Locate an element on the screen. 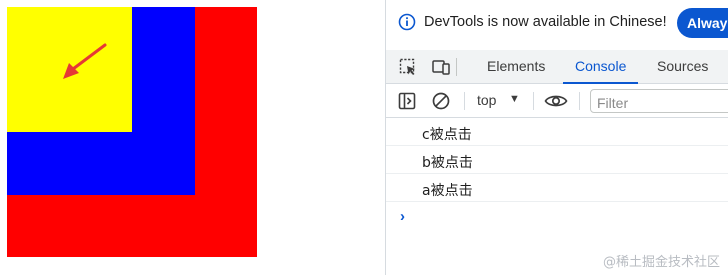 The width and height of the screenshot is (728, 275). devtools-tabbar: Elements Console Sources is located at coordinates (557, 67).